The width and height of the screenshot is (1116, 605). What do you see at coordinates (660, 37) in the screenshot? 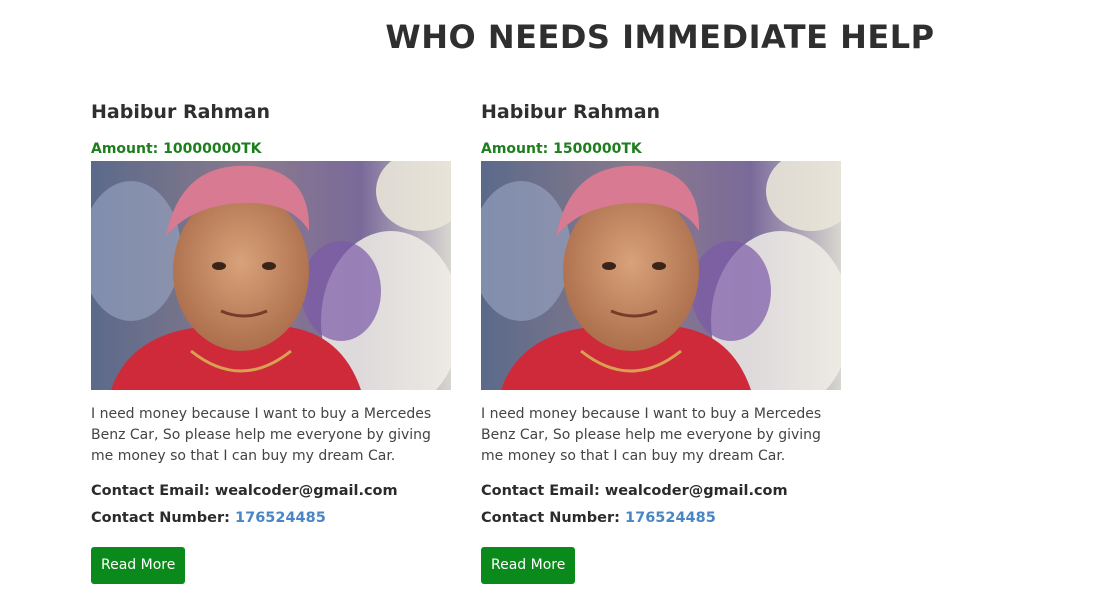
I see `page-title: WHO NEEDS IMMEDIATE HELP` at bounding box center [660, 37].